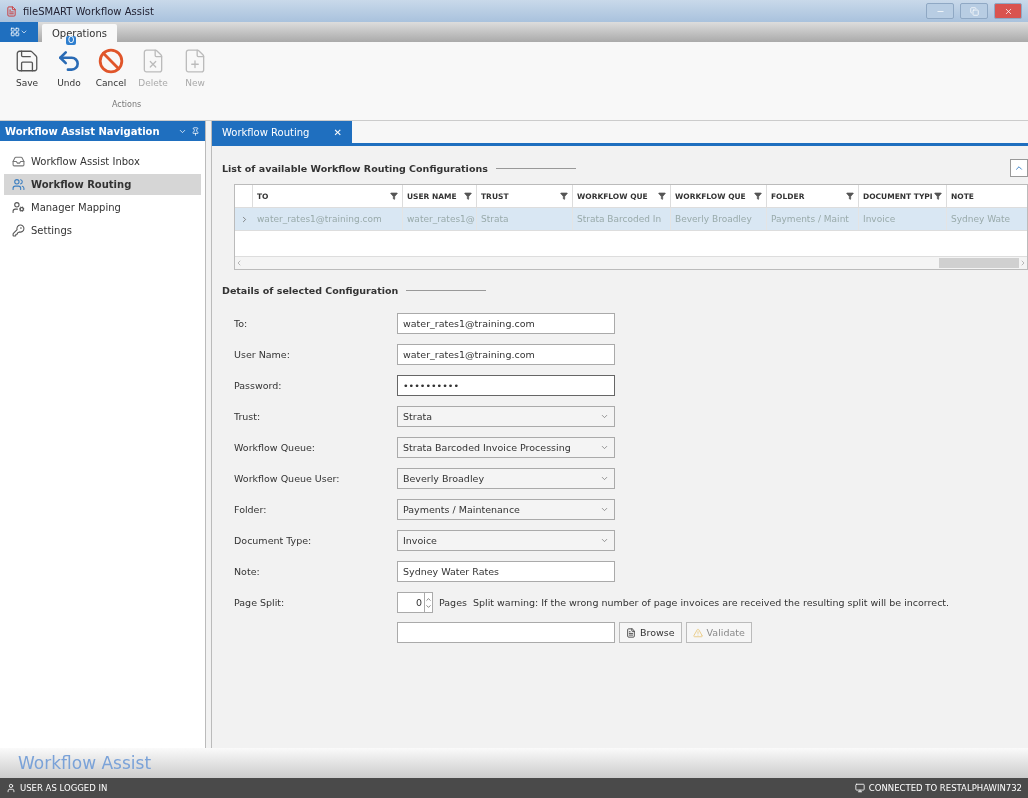  Describe the element at coordinates (239, 263) in the screenshot. I see `scroll-left-icon` at that location.